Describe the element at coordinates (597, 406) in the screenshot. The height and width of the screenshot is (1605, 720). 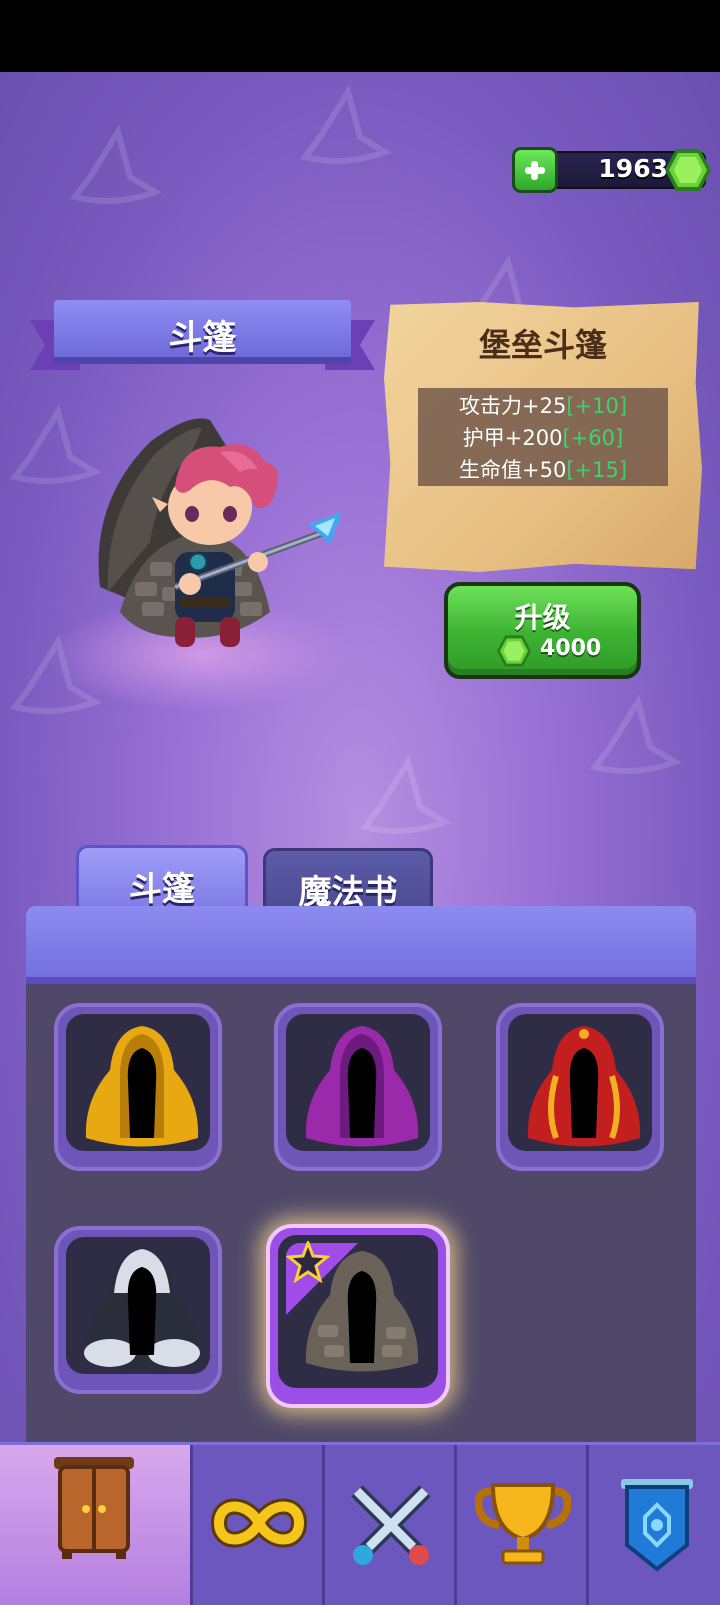
I see `stat-attack-bonus: [+10]` at that location.